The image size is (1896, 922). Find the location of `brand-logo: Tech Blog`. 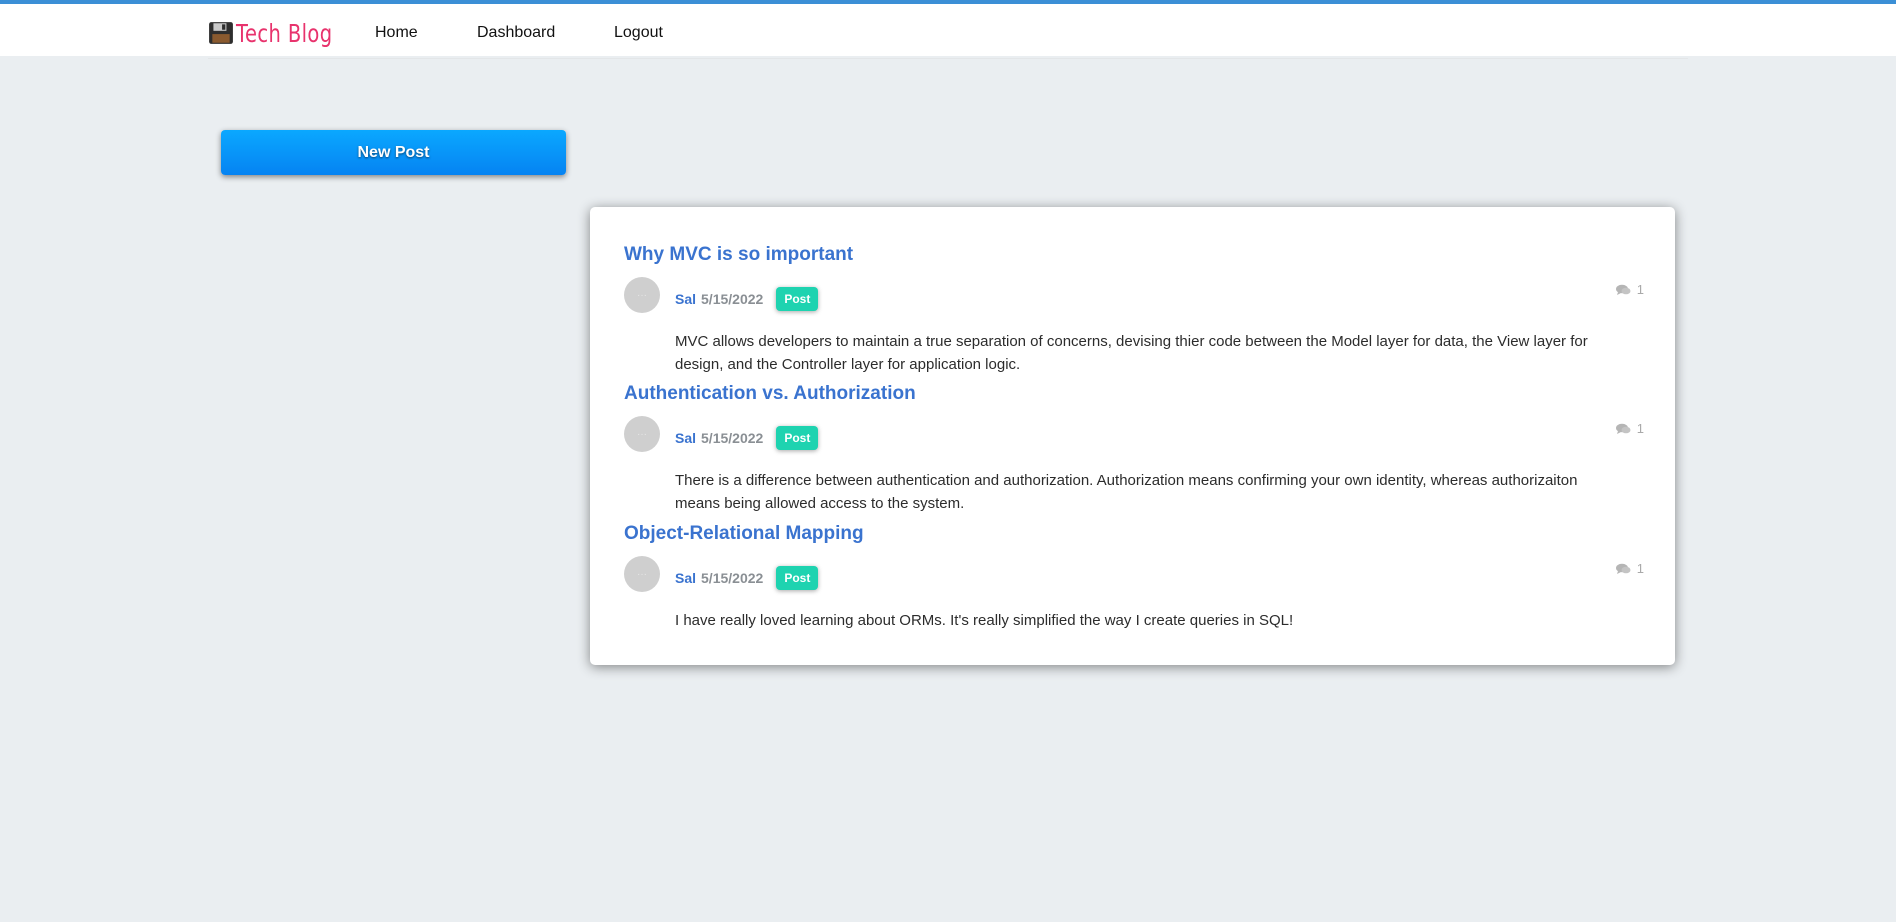

brand-logo: Tech Blog is located at coordinates (284, 33).